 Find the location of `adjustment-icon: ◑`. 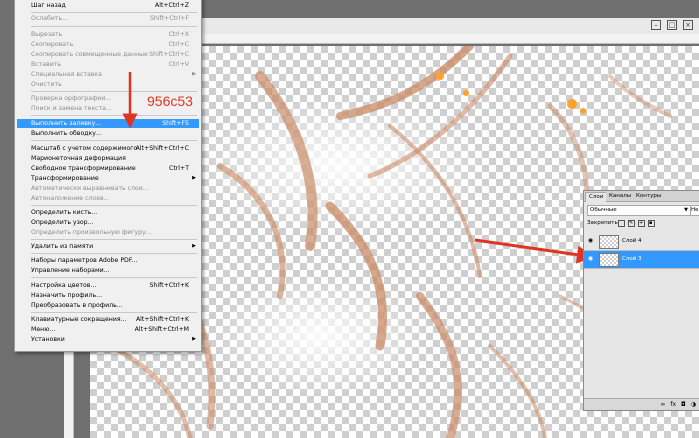

adjustment-icon: ◑ is located at coordinates (693, 404).